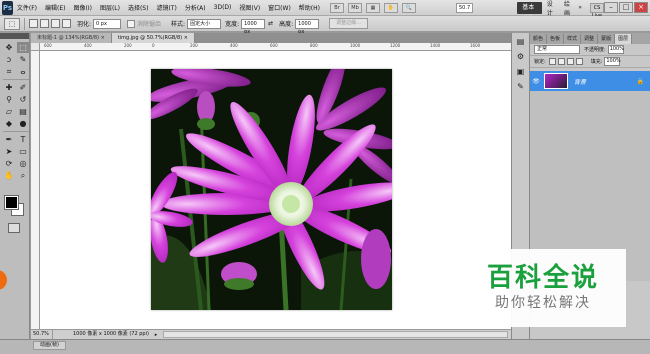 The image size is (650, 354). I want to click on style-select: 固定大小, so click(204, 23).